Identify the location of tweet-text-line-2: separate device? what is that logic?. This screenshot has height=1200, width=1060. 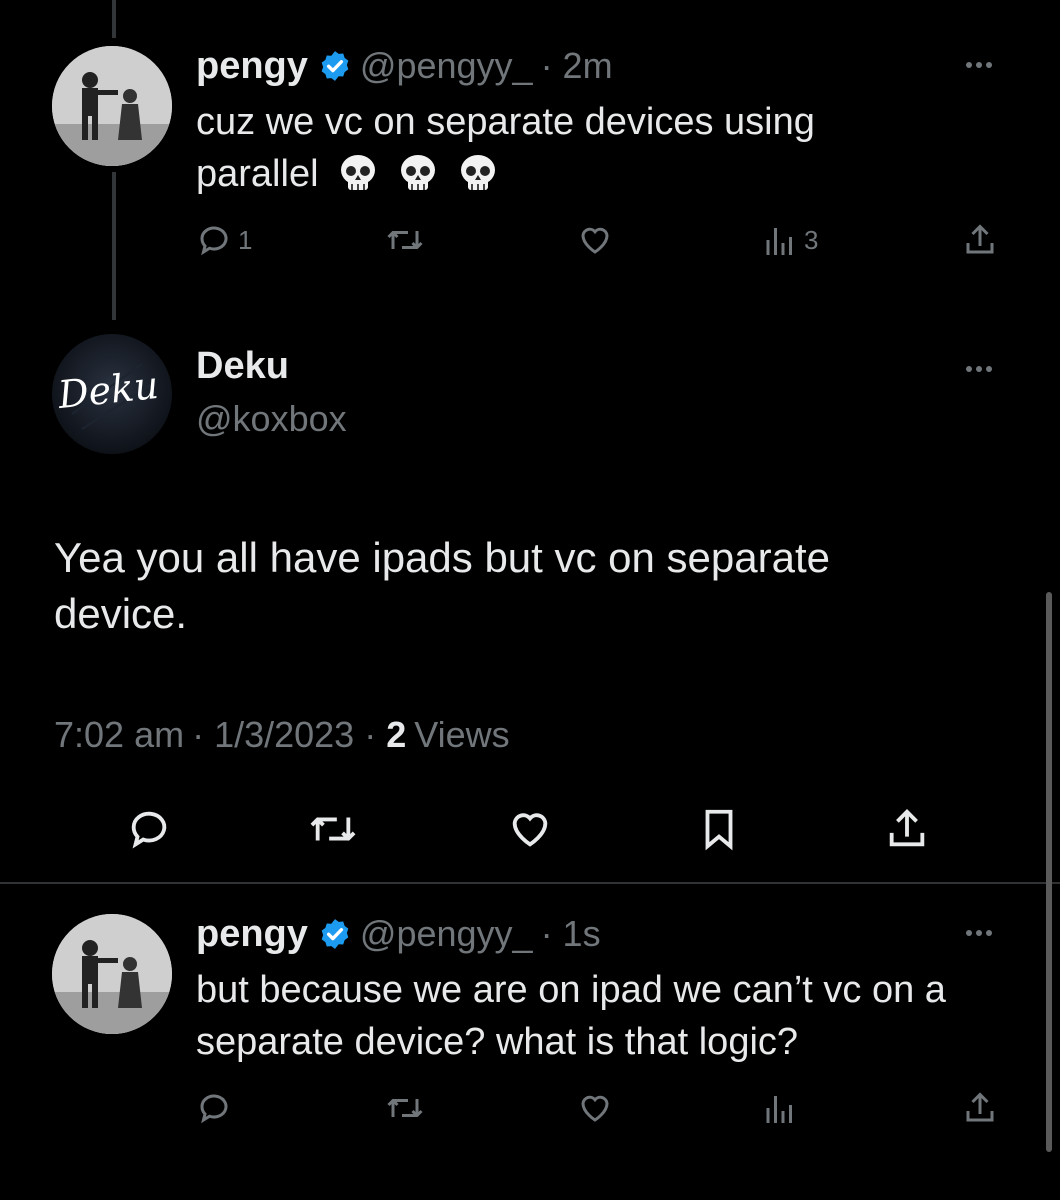
(497, 1042).